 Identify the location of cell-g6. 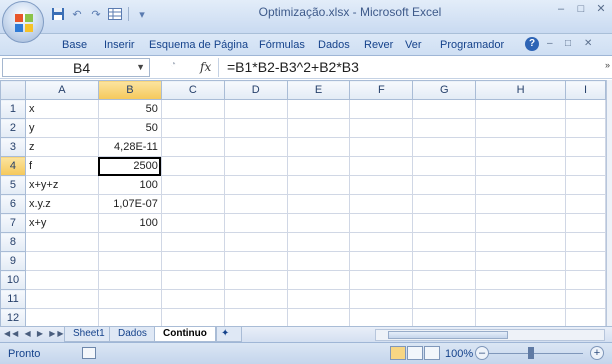
(444, 204).